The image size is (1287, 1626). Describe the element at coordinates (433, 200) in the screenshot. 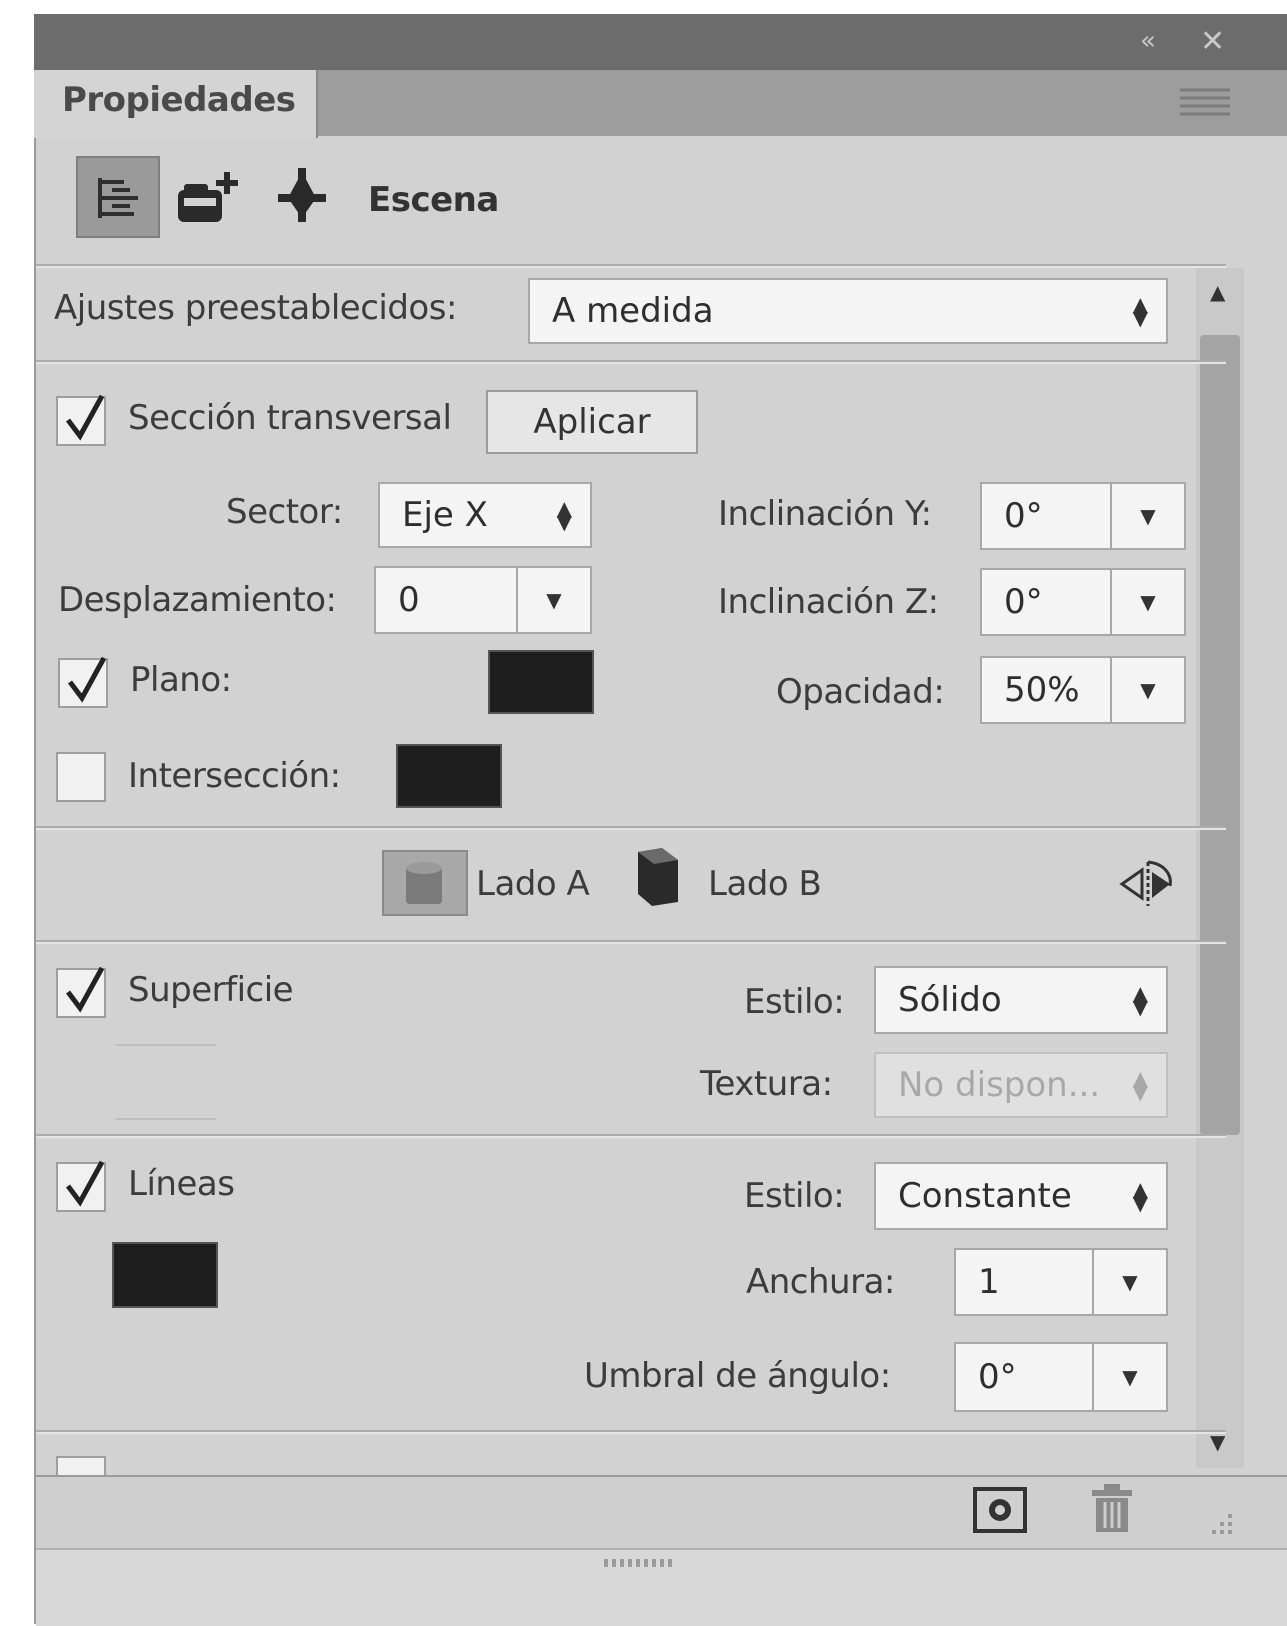

I see `scene-label: Escena` at that location.